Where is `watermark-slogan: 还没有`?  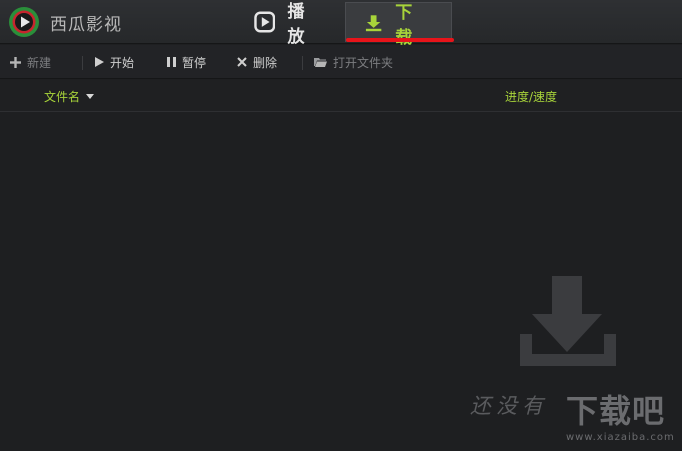 watermark-slogan: 还没有 is located at coordinates (509, 406).